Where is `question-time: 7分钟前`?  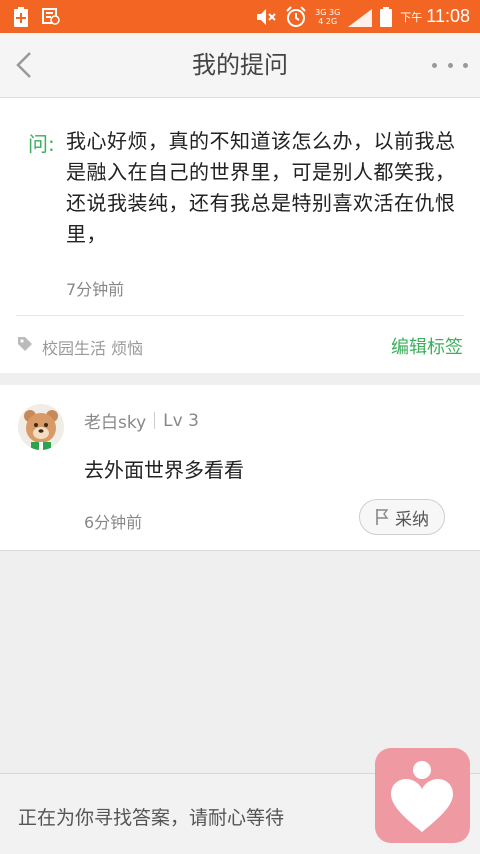
question-time: 7分钟前 is located at coordinates (95, 289).